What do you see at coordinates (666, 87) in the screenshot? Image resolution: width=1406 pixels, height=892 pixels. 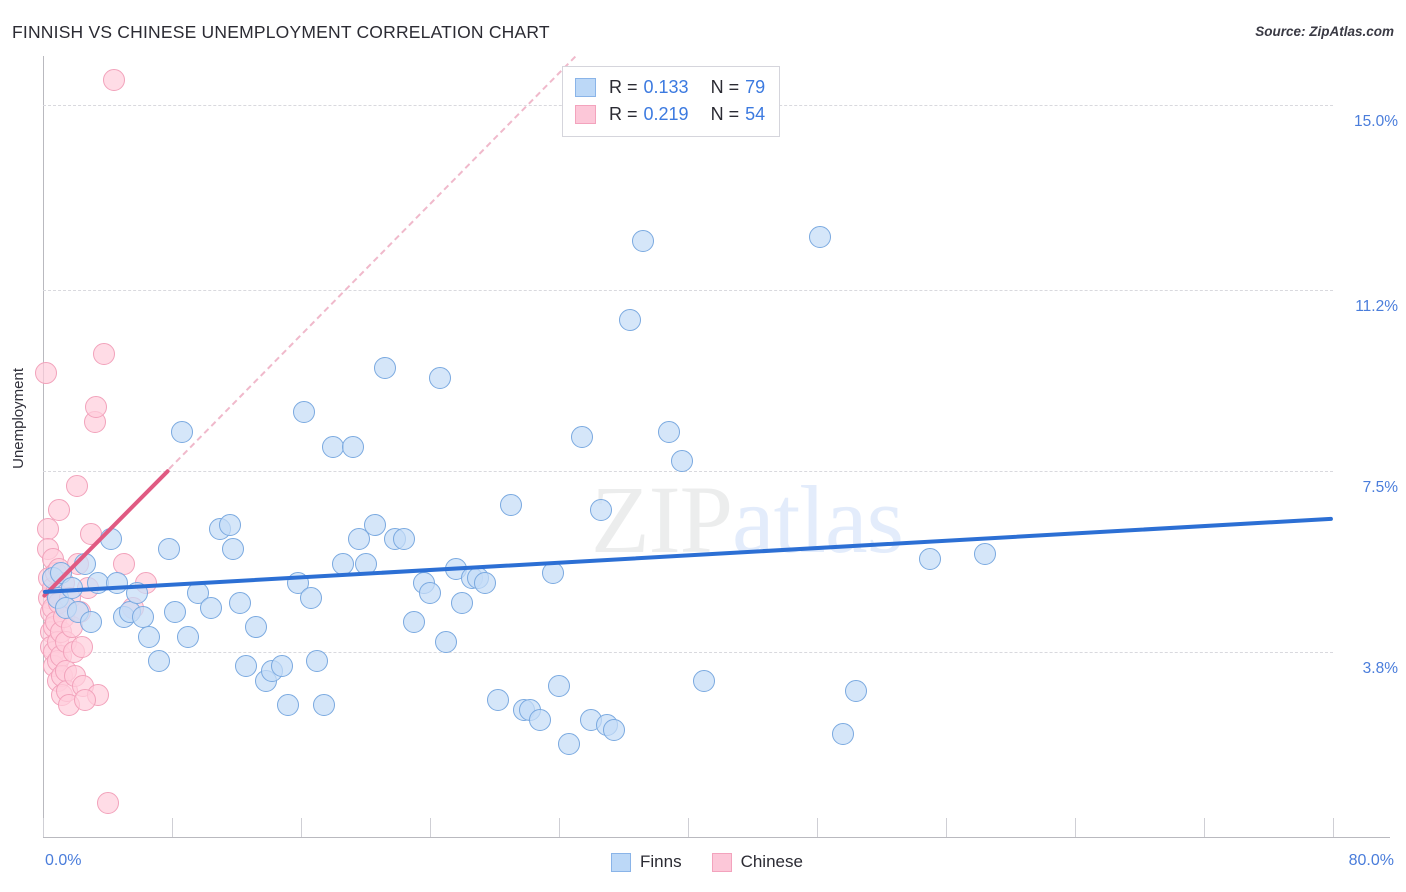 I see `stats-r-value-finns: 0.133` at bounding box center [666, 87].